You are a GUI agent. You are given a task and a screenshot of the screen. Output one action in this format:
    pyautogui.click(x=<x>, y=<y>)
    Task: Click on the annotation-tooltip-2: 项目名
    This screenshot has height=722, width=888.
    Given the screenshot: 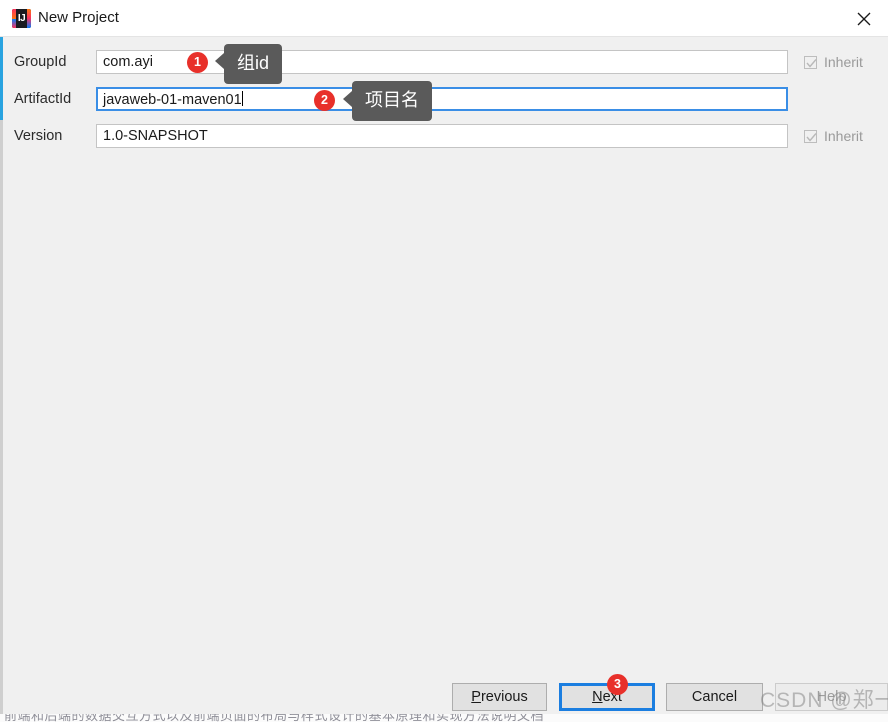 What is the action you would take?
    pyautogui.click(x=392, y=101)
    